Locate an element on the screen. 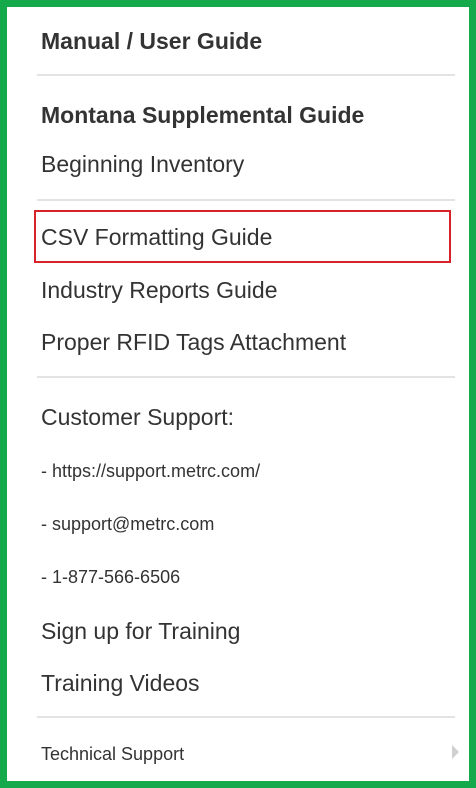 The width and height of the screenshot is (476, 788). chevron-right-icon is located at coordinates (455, 752).